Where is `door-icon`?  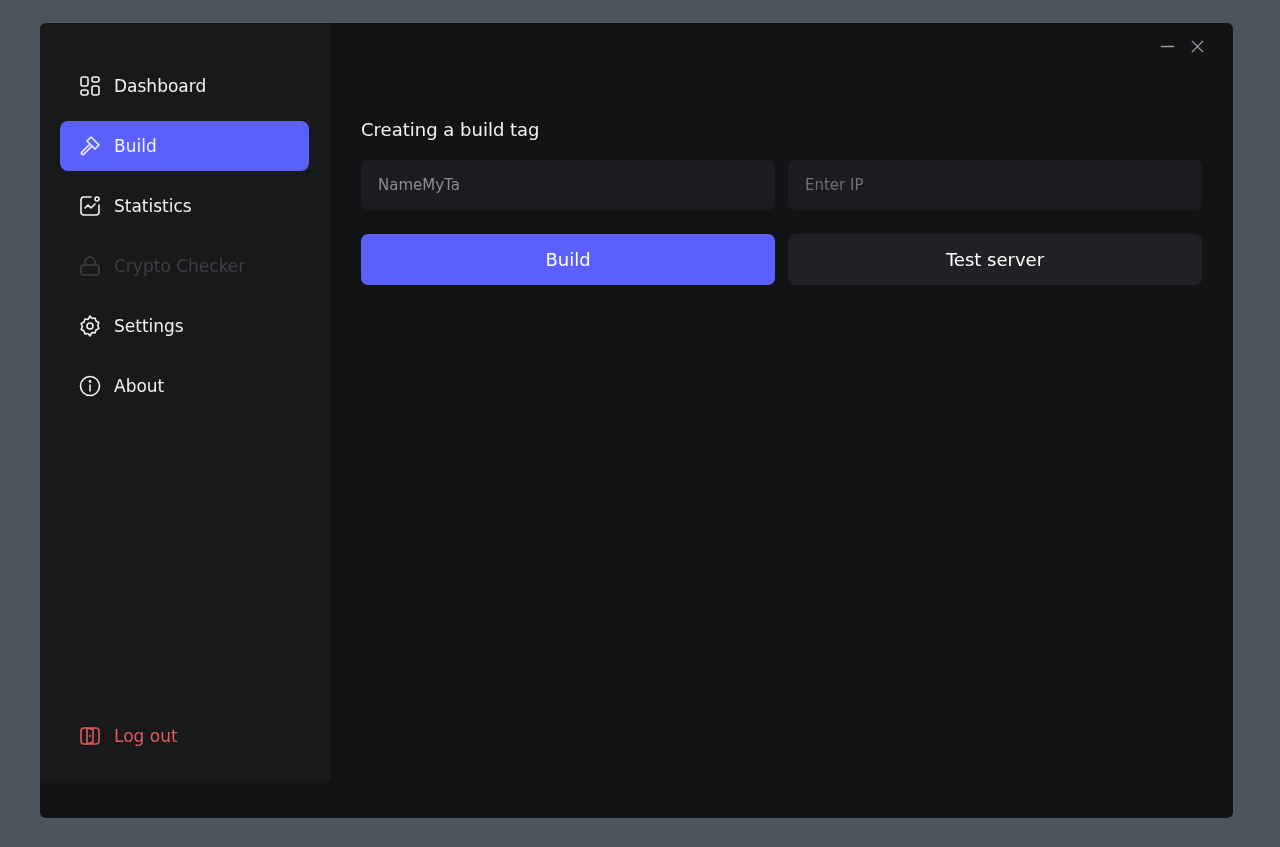 door-icon is located at coordinates (90, 736).